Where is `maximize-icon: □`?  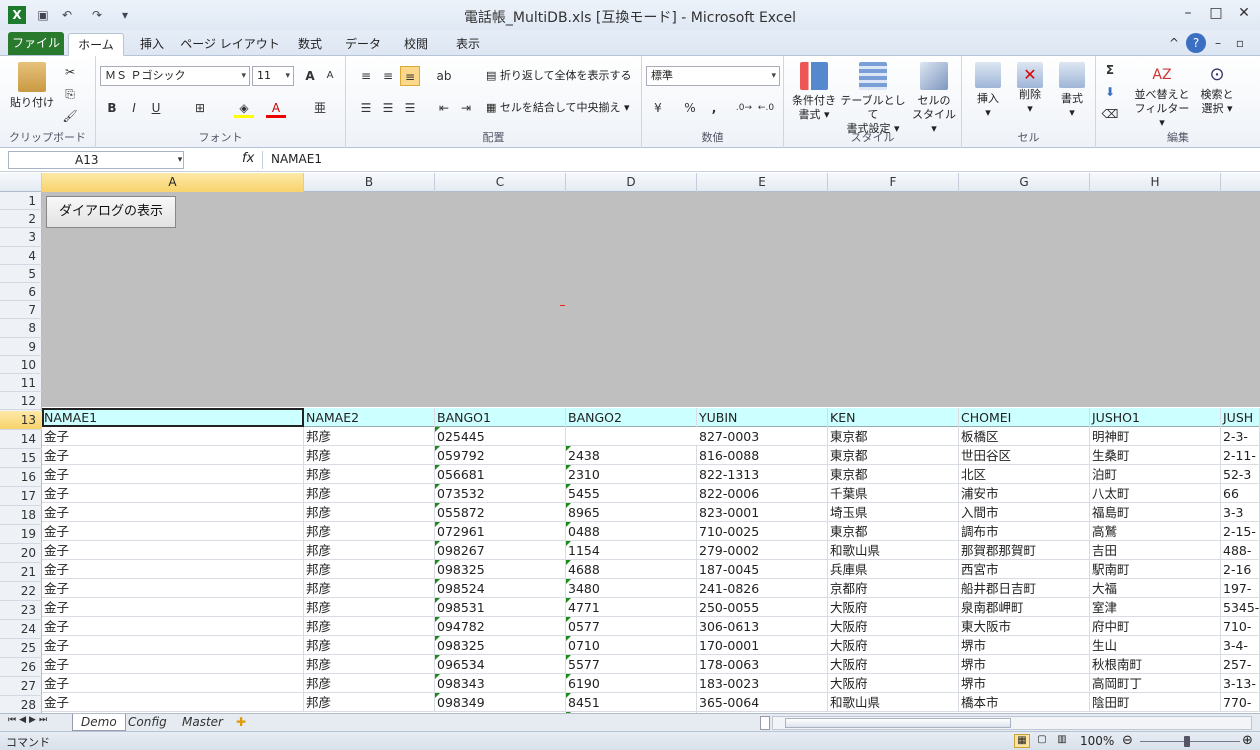
maximize-icon: □ is located at coordinates (1216, 13).